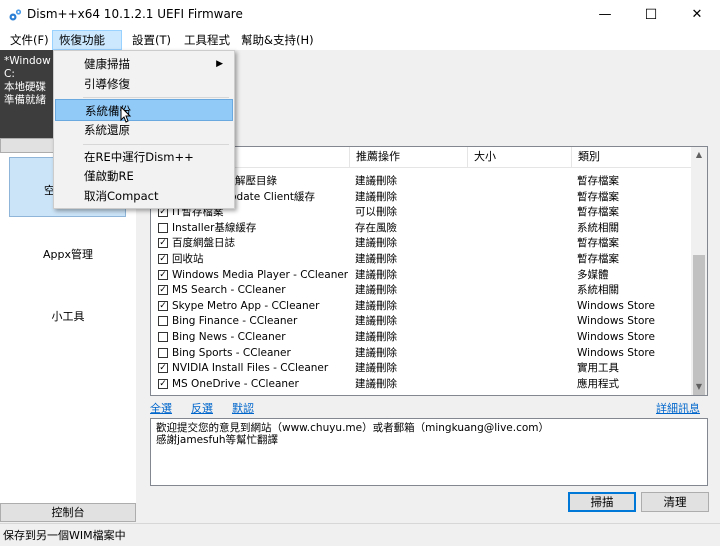  I want to click on status-text: 保存到另一個WIM檔案中, so click(64, 535).